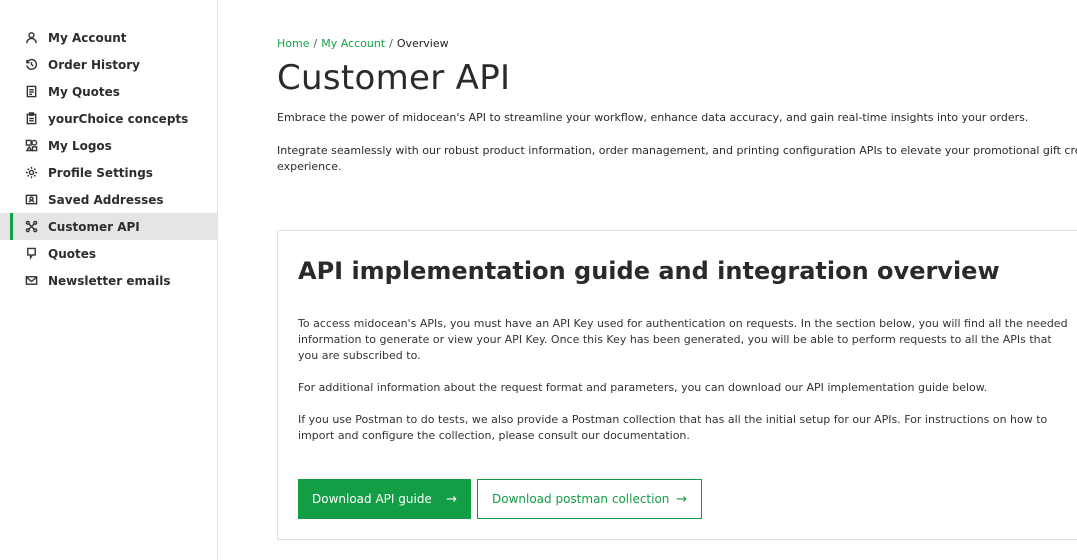  Describe the element at coordinates (100, 172) in the screenshot. I see `sidebar-item-label: Profile Settings` at that location.